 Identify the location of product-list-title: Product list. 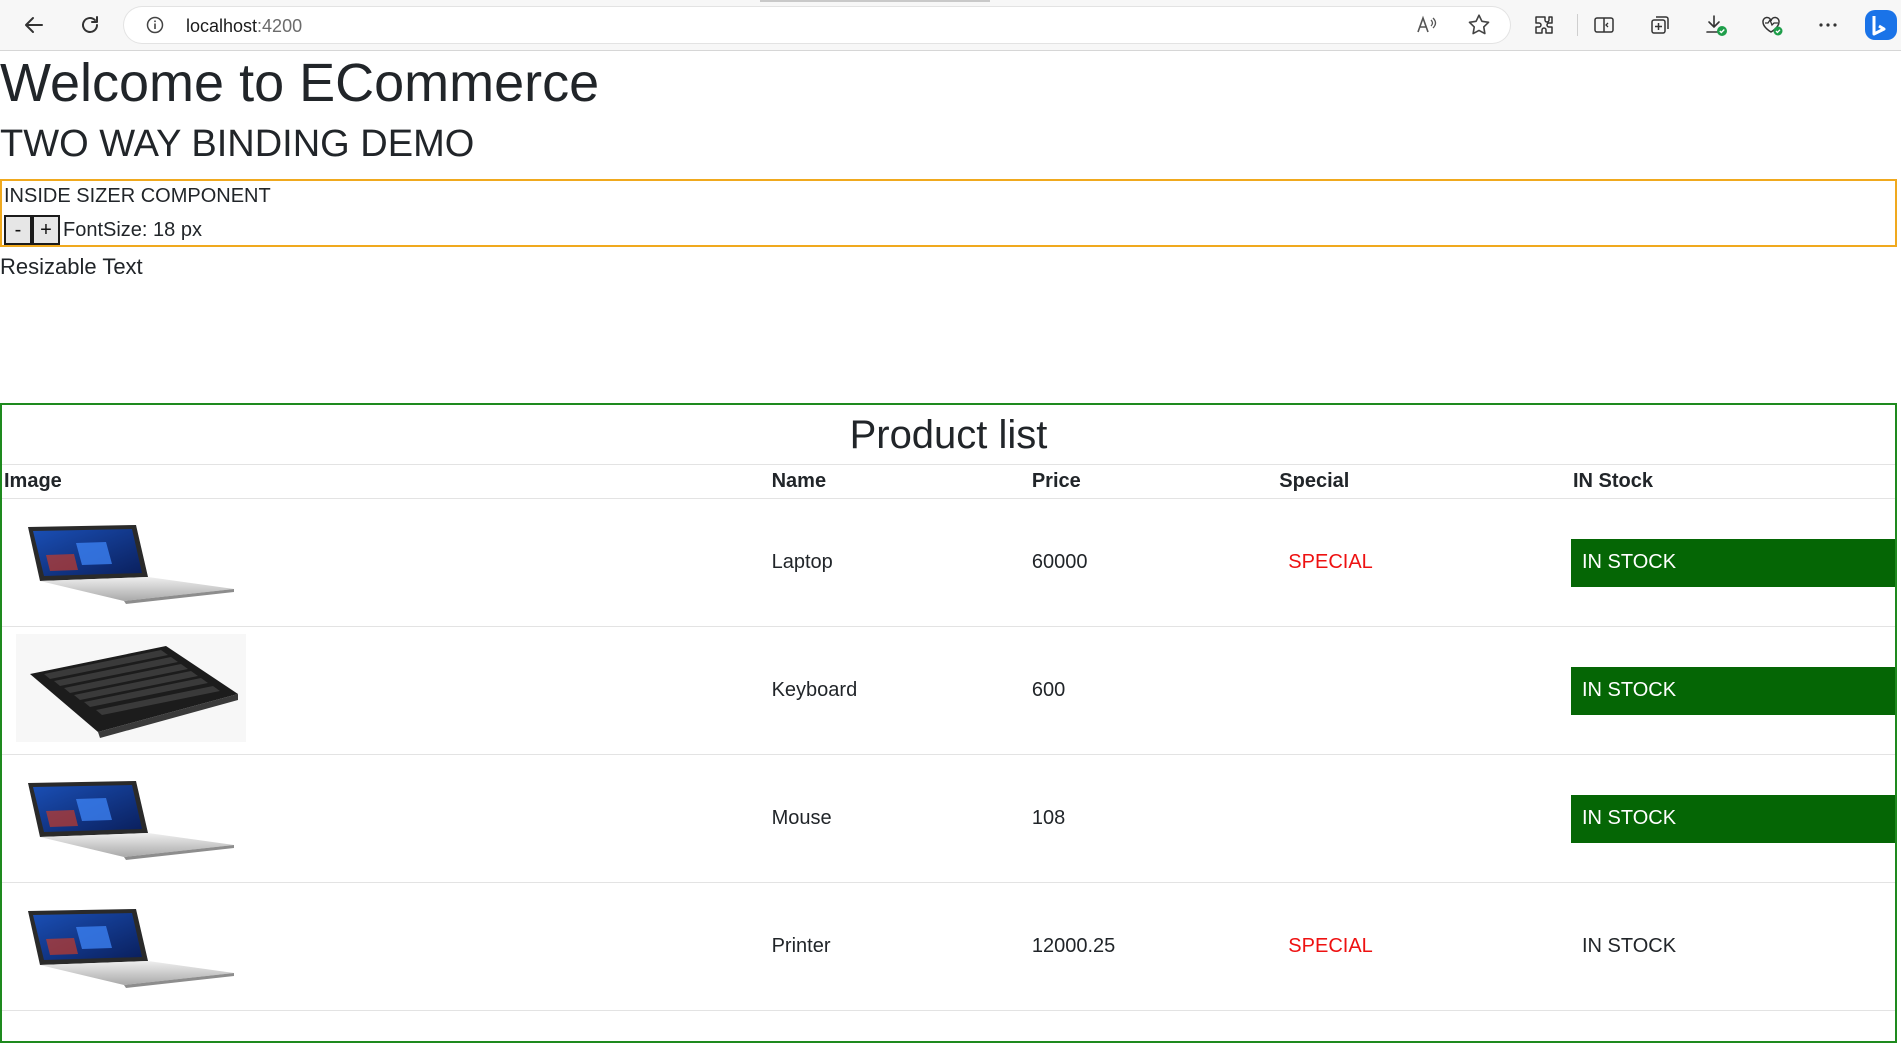
(948, 435).